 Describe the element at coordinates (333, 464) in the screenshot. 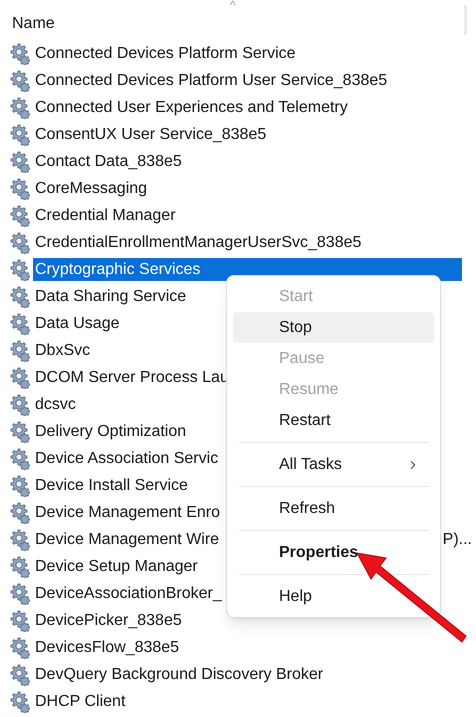

I see `menu-item: All Tasks` at that location.